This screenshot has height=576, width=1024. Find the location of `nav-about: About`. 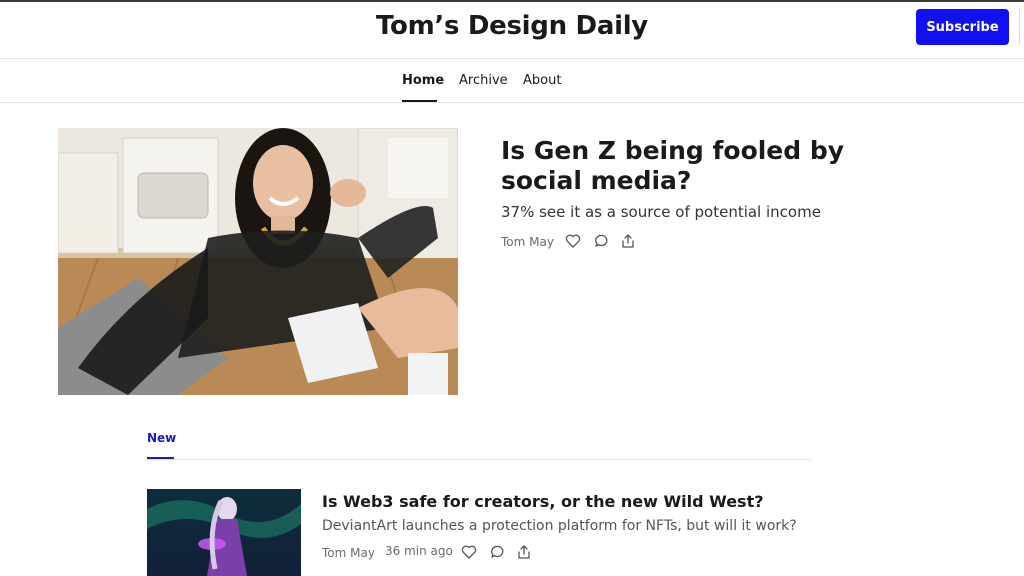

nav-about: About is located at coordinates (542, 80).